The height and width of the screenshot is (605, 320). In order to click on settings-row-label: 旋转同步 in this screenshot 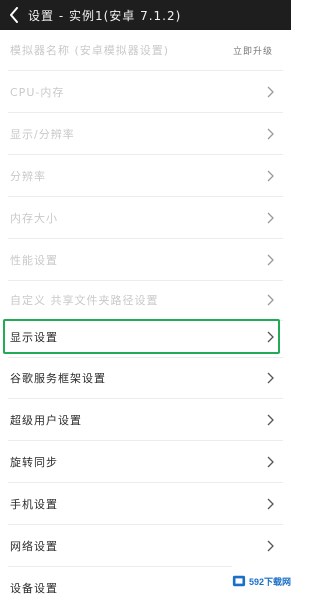, I will do `click(34, 462)`.